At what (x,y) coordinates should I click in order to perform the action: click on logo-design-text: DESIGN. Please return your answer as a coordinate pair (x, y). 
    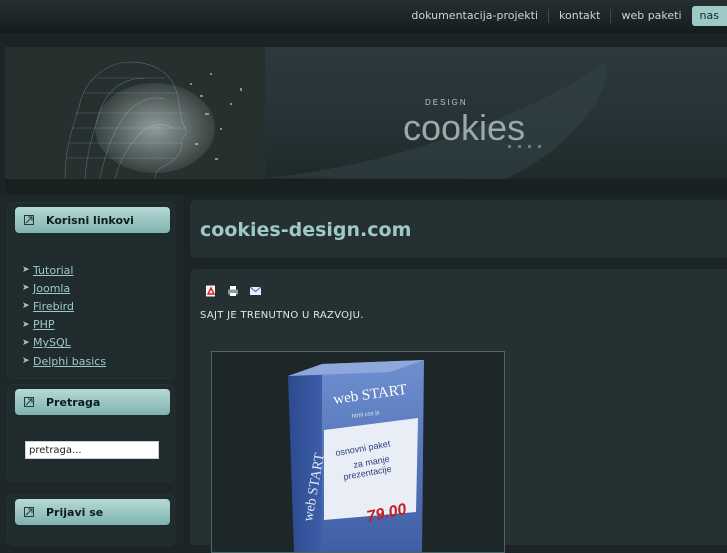
    Looking at the image, I should click on (446, 102).